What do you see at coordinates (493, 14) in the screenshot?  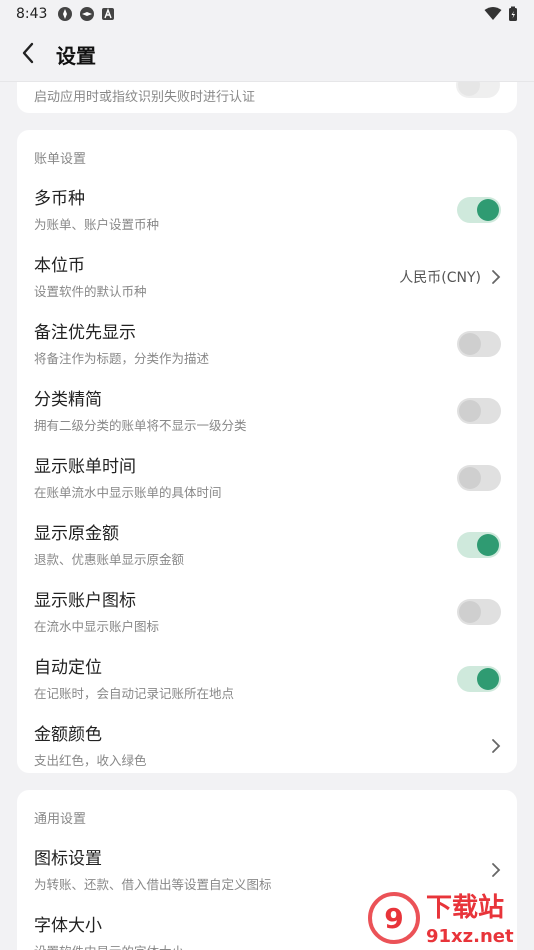 I see `wifi-icon` at bounding box center [493, 14].